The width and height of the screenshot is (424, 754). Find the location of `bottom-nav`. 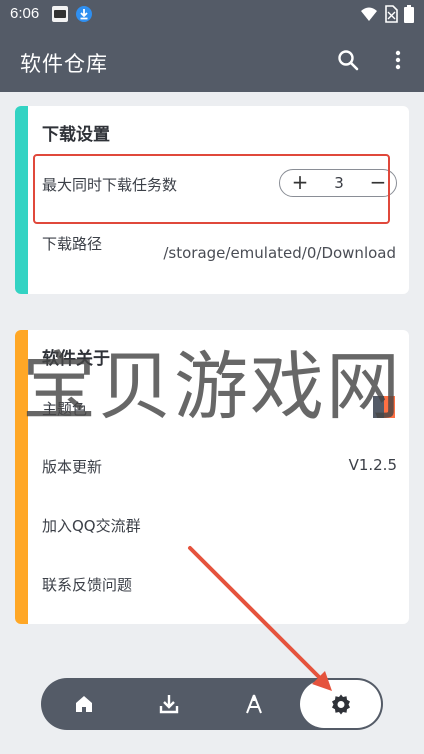

bottom-nav is located at coordinates (212, 704).